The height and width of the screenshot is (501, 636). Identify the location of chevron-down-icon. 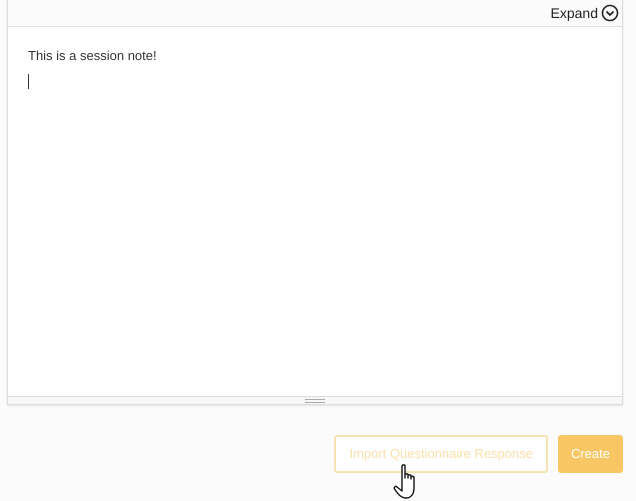
(610, 13).